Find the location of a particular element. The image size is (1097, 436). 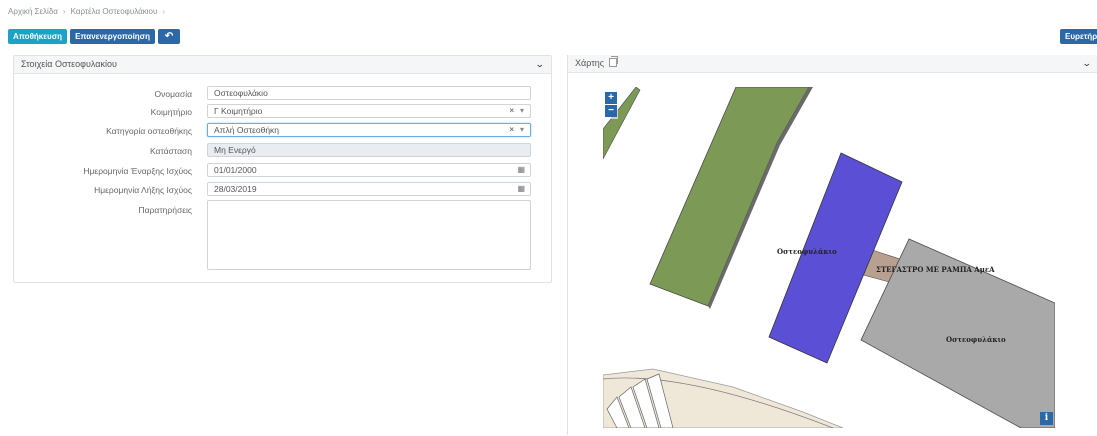

category-label: Κατηγορία οστεοθήκης is located at coordinates (149, 131).